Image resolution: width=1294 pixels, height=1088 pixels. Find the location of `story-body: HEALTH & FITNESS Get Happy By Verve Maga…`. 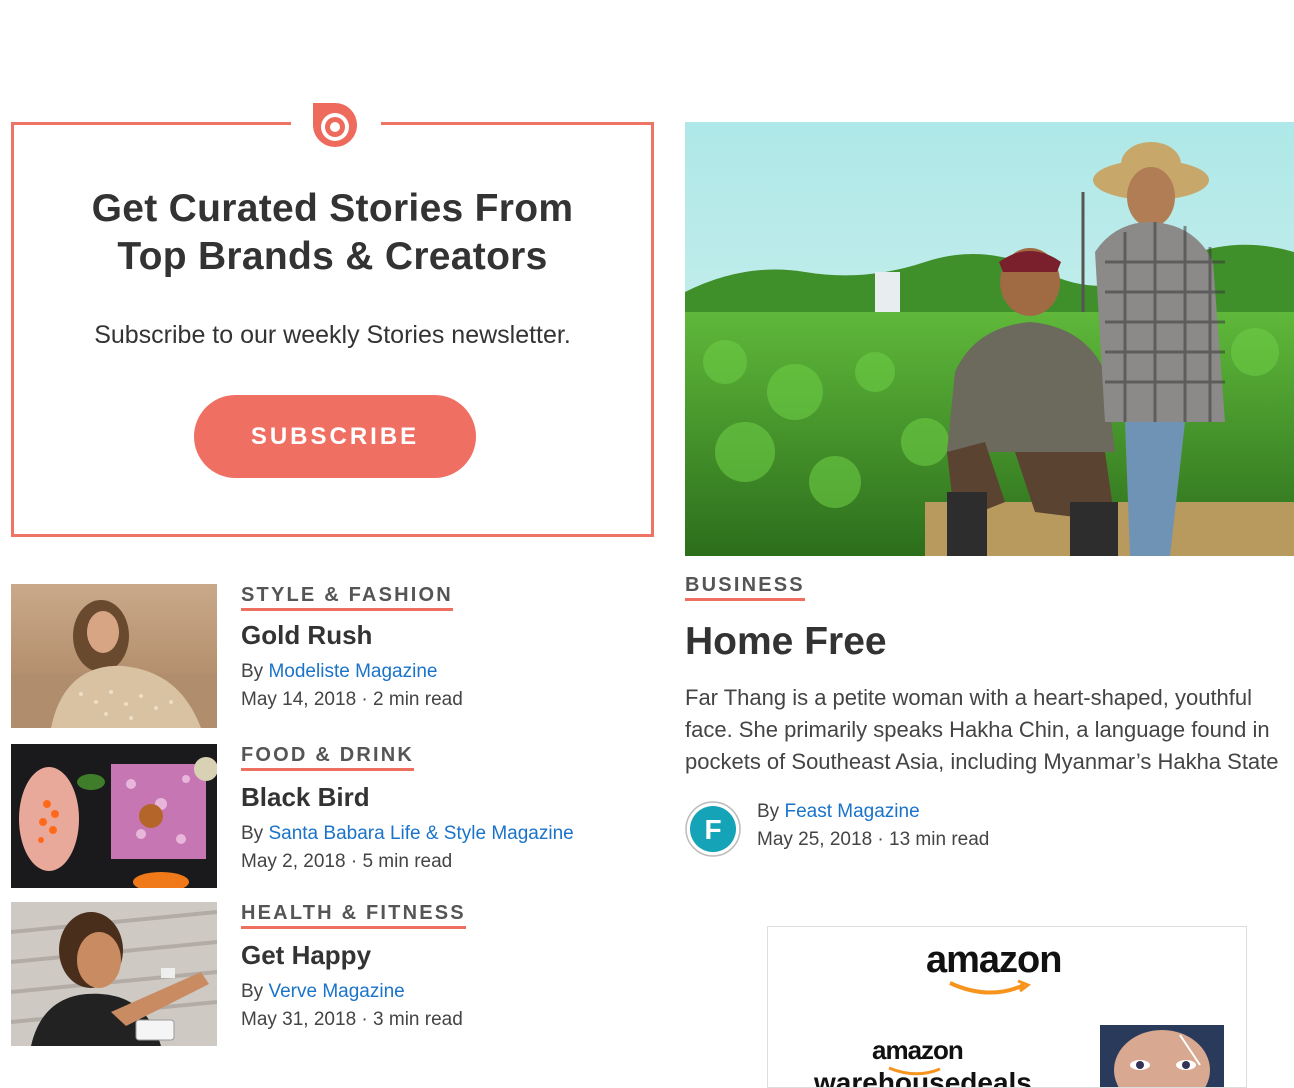

story-body: HEALTH & FITNESS Get Happy By Verve Maga… is located at coordinates (446, 966).